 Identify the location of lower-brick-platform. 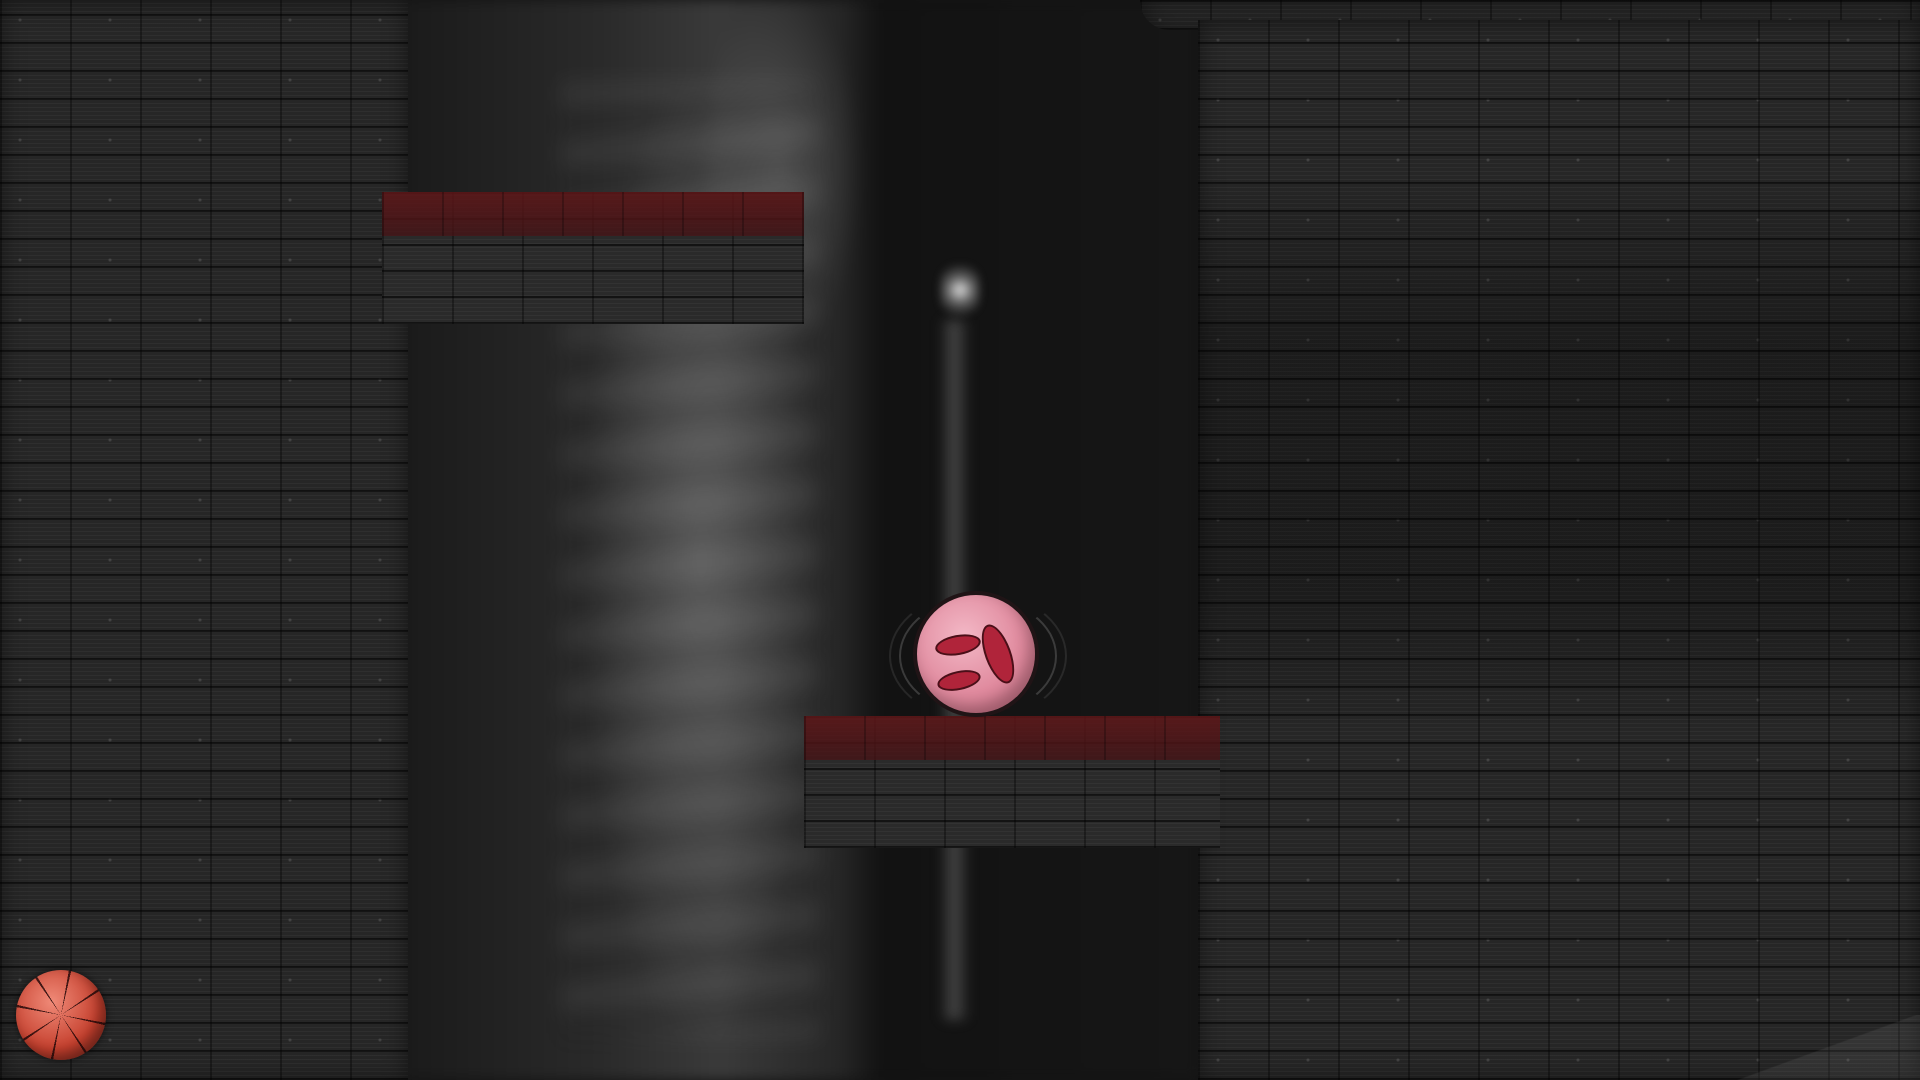
(1012, 782).